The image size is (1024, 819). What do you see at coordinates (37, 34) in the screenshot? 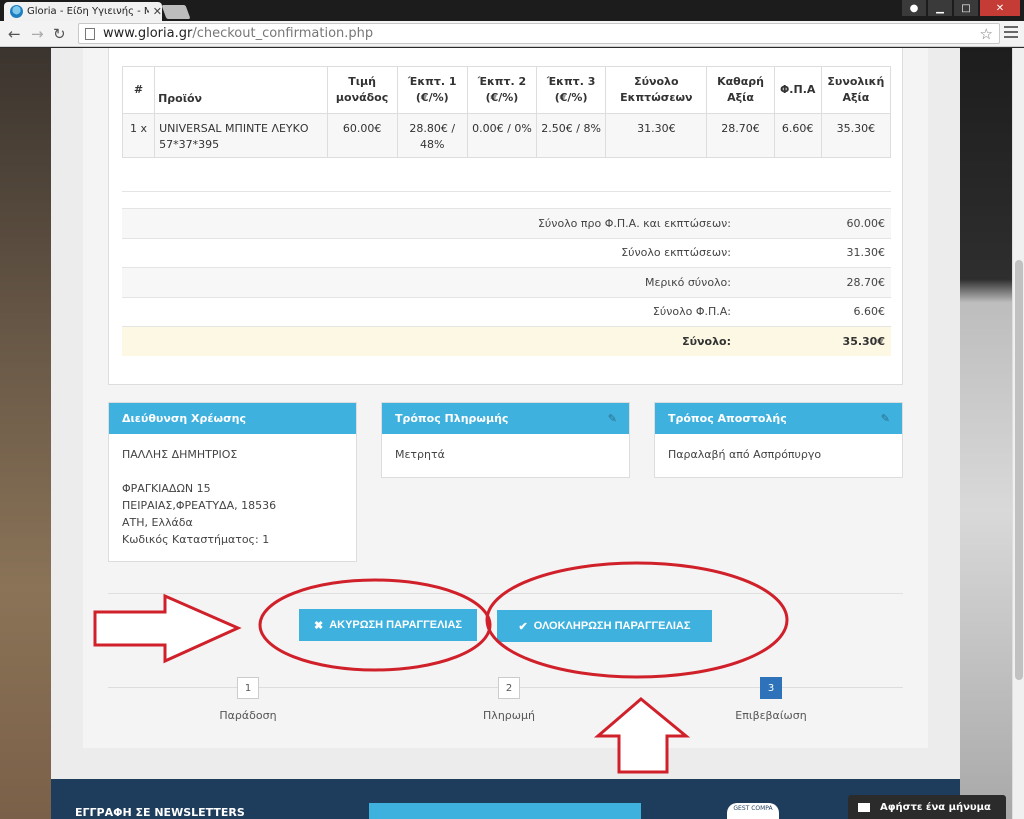
I see `forward-icon: →` at bounding box center [37, 34].